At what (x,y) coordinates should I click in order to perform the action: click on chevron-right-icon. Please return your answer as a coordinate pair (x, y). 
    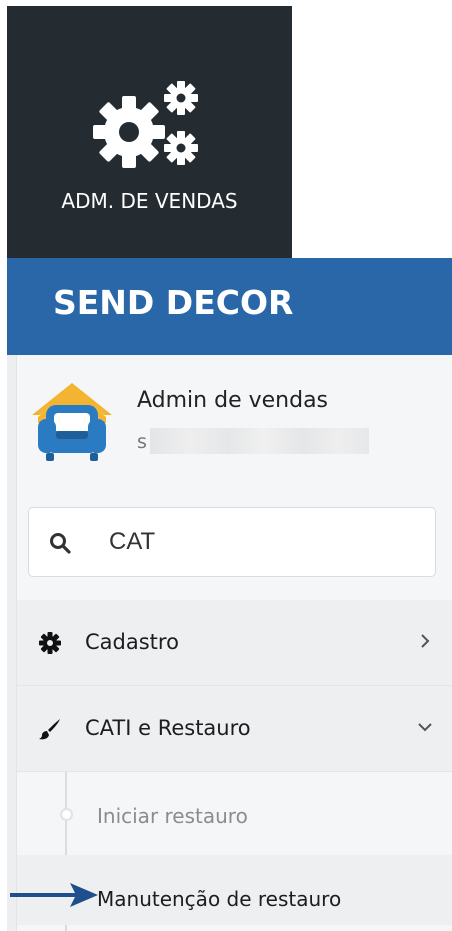
    Looking at the image, I should click on (425, 641).